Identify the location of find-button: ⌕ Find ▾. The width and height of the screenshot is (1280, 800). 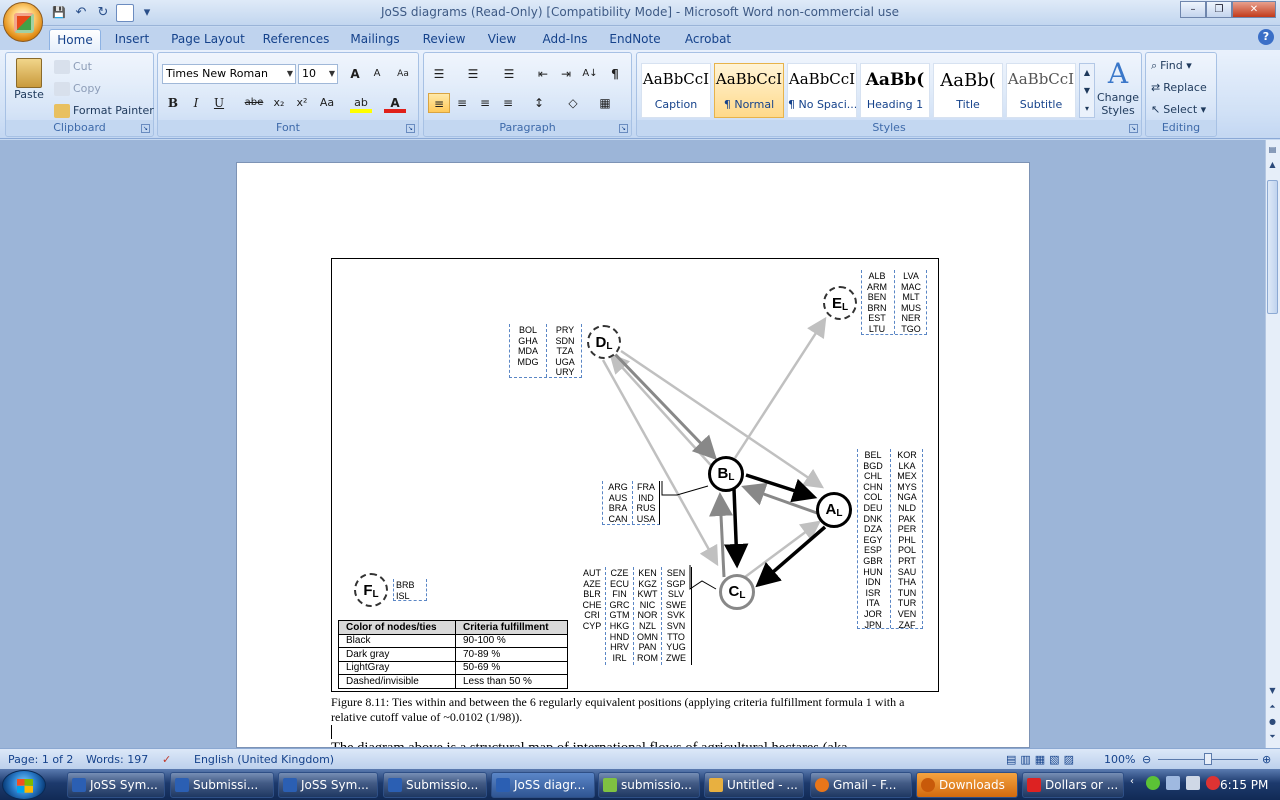
(1171, 66).